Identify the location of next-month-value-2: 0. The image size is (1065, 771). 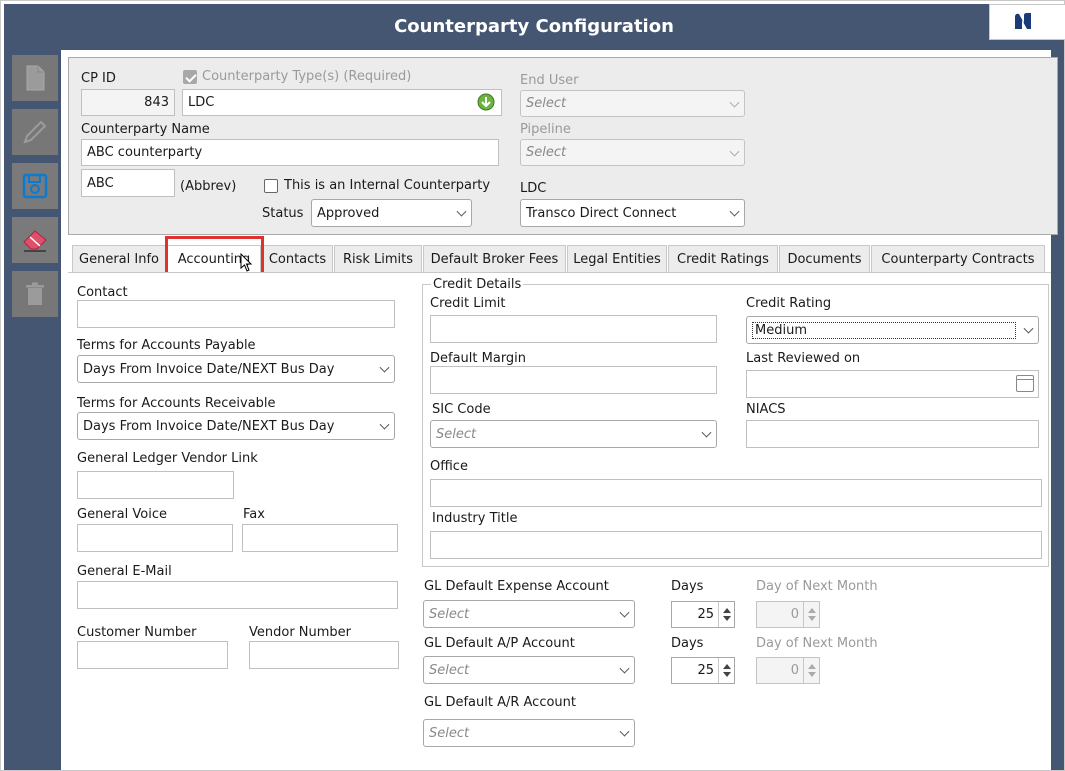
(794, 670).